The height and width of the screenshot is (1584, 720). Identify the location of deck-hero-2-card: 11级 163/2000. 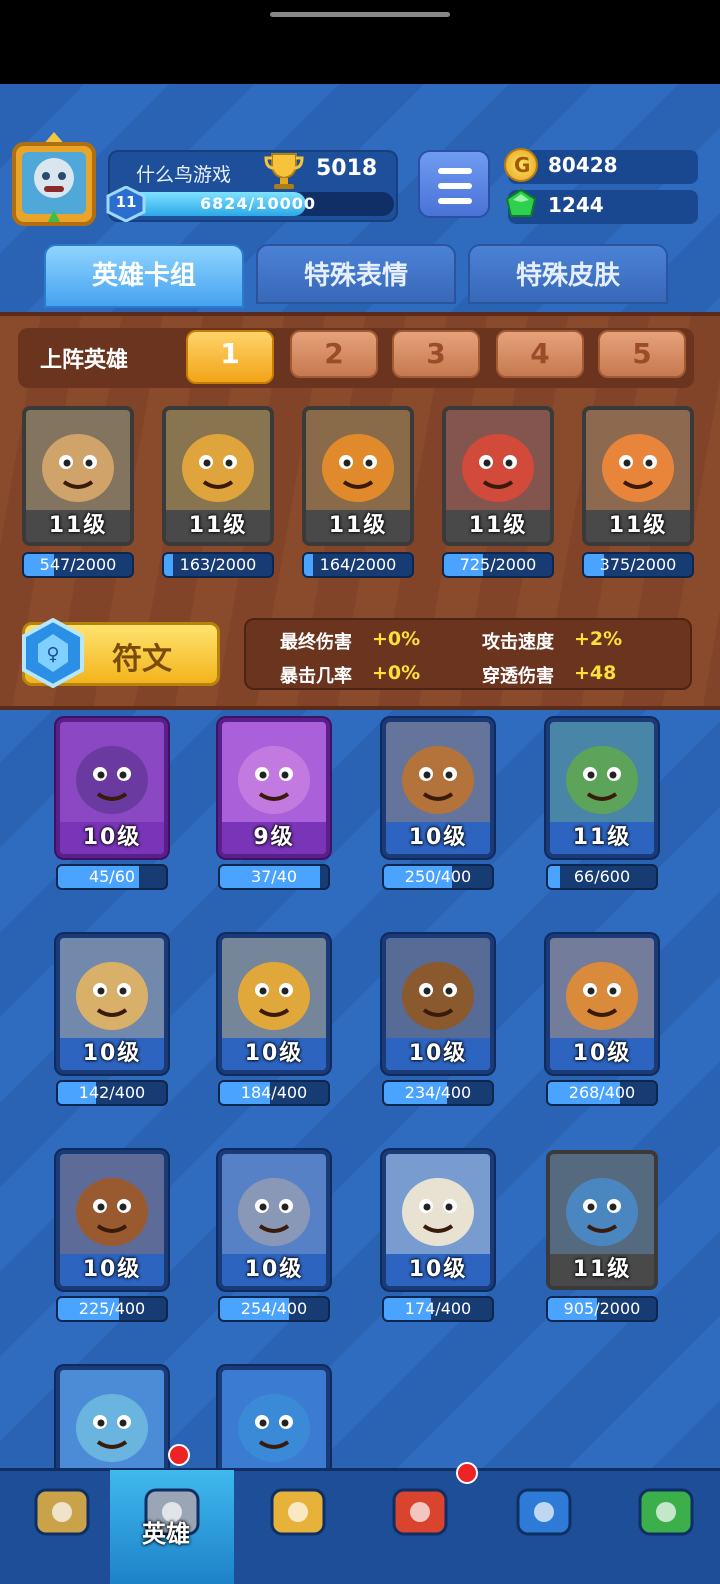
(218, 496).